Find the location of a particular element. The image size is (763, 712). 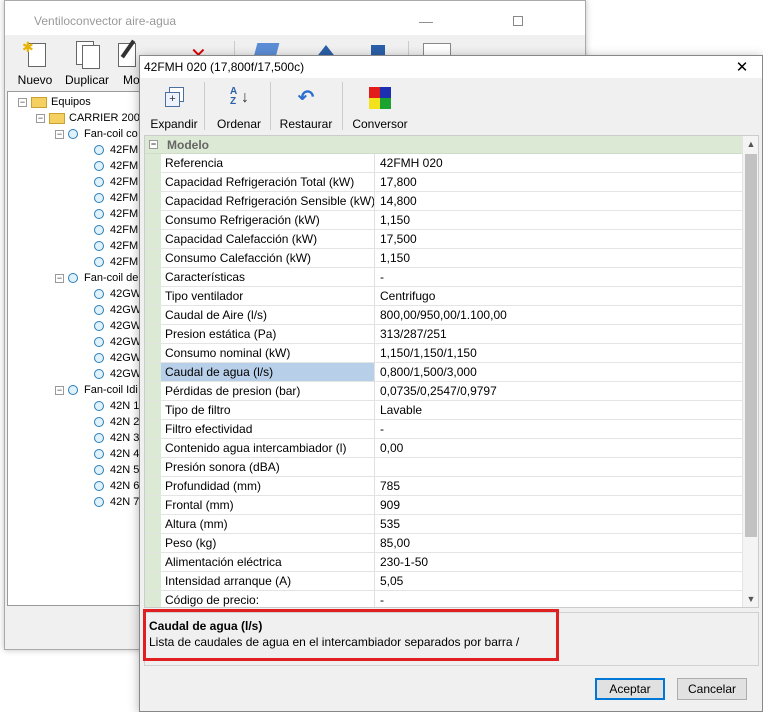

new-button: ✱ Nuevo is located at coordinates (35, 64).